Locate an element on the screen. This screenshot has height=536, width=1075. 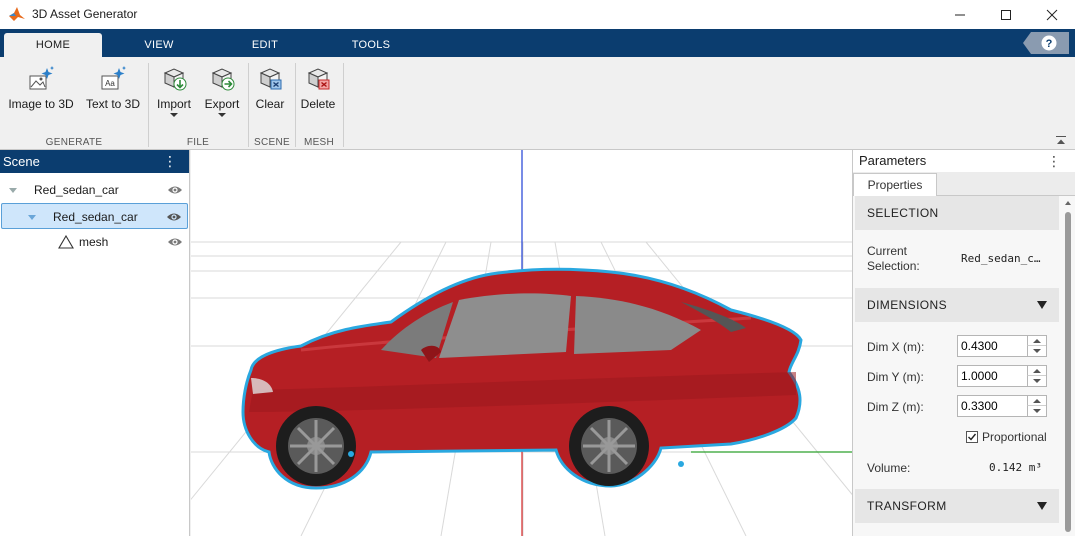
image-to-3d-icon is located at coordinates (41, 78).